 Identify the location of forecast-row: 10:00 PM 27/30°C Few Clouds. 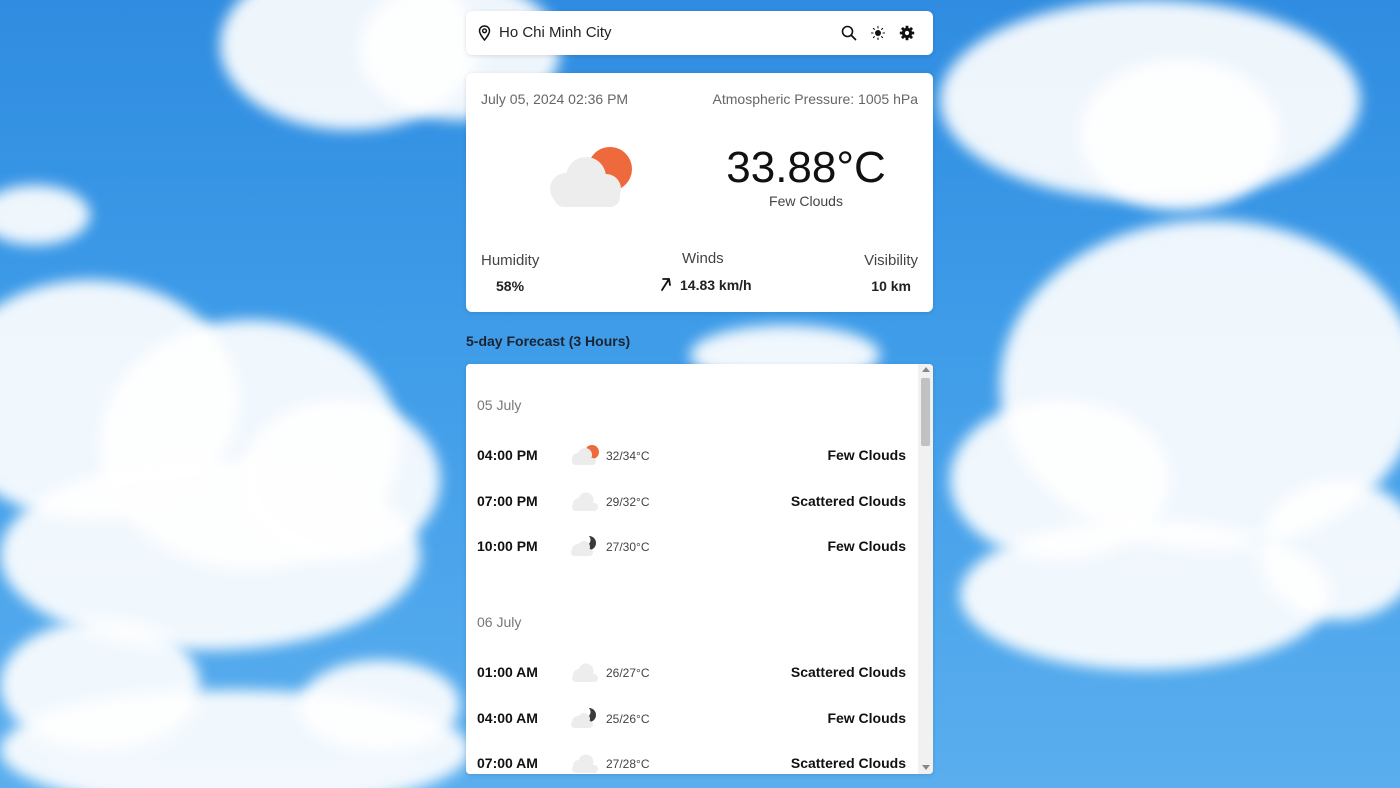
(691, 547).